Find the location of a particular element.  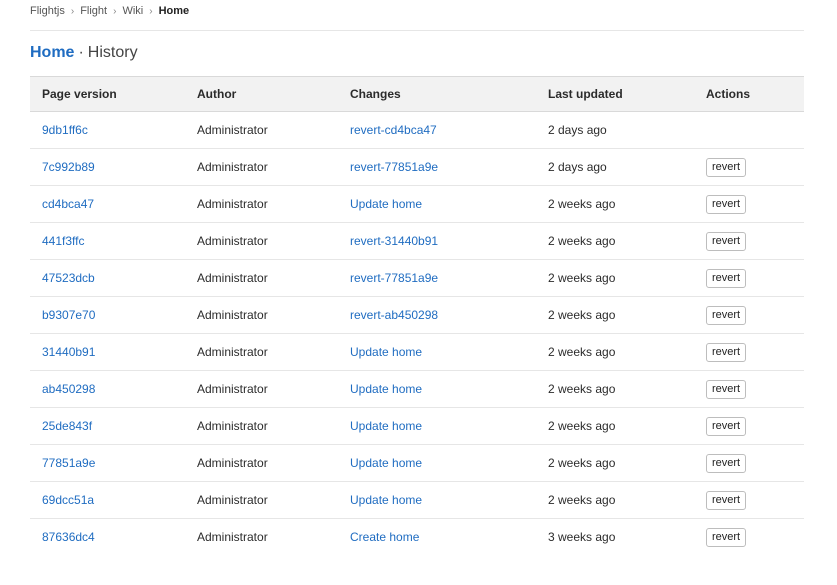

version-cell: 441f3ffc is located at coordinates (107, 241).